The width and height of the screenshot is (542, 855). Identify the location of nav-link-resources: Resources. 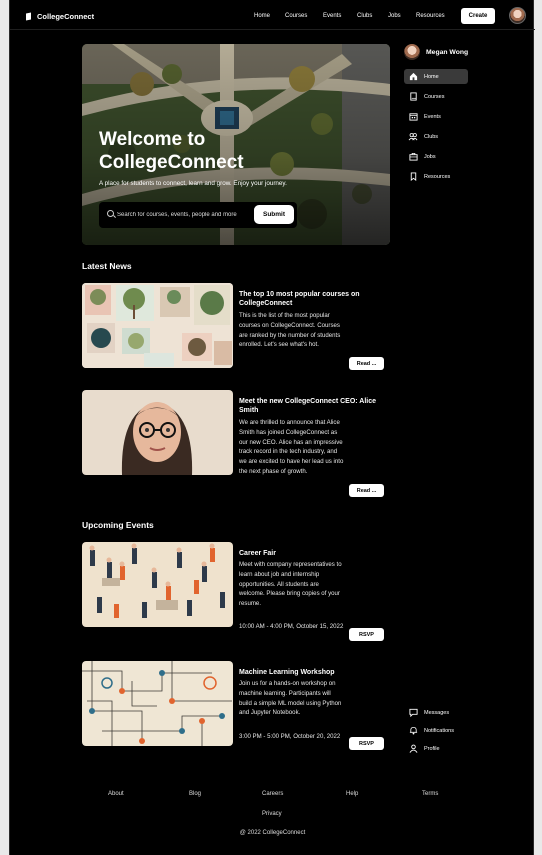
(430, 16).